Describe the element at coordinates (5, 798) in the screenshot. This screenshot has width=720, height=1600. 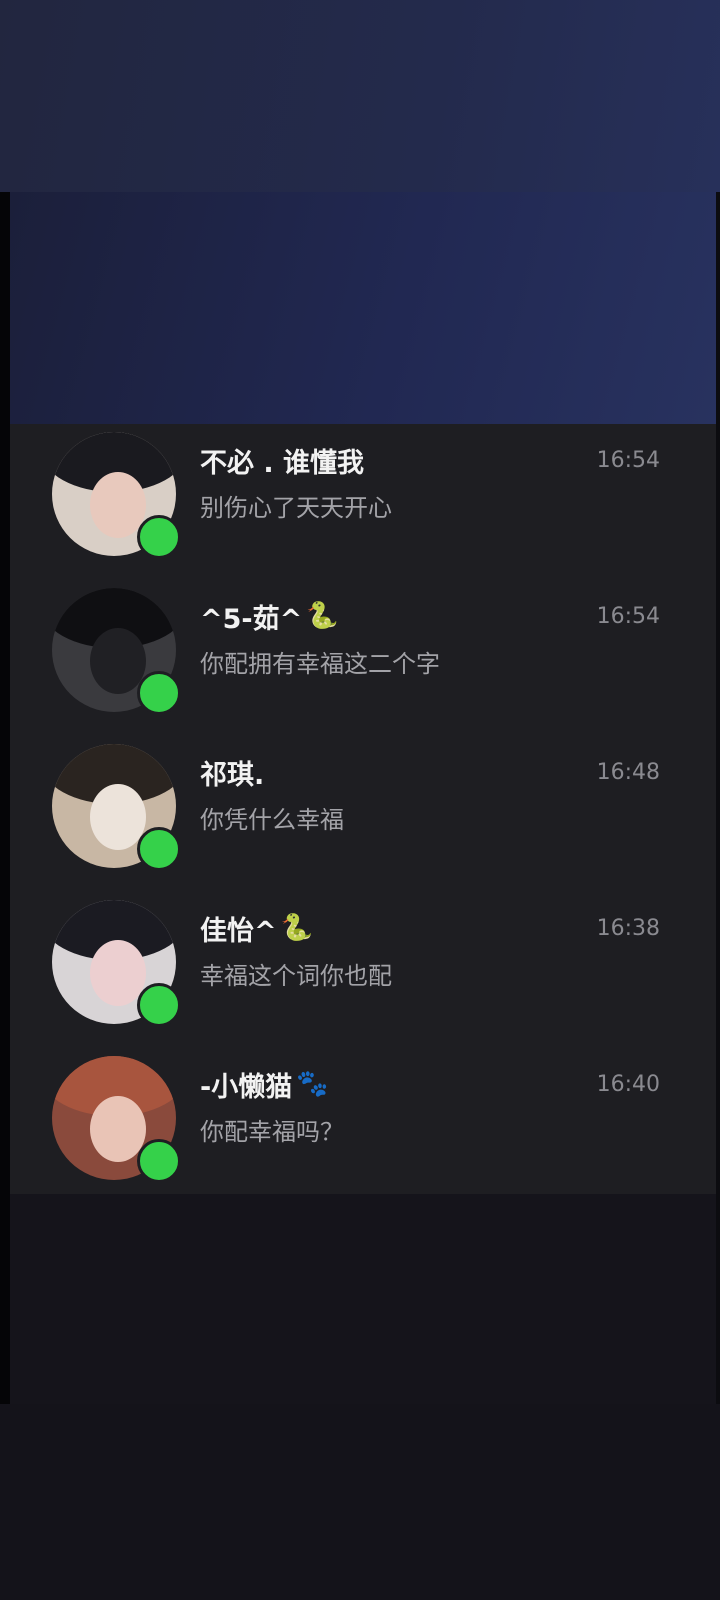
I see `frame-edge-left` at that location.